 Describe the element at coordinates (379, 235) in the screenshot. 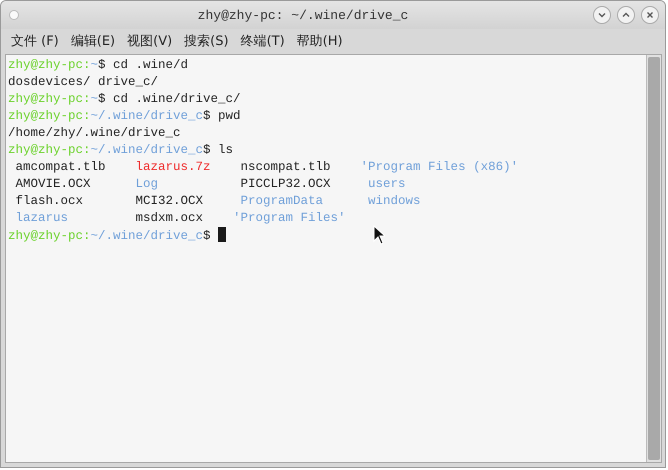

I see `mouse-pointer-icon` at that location.